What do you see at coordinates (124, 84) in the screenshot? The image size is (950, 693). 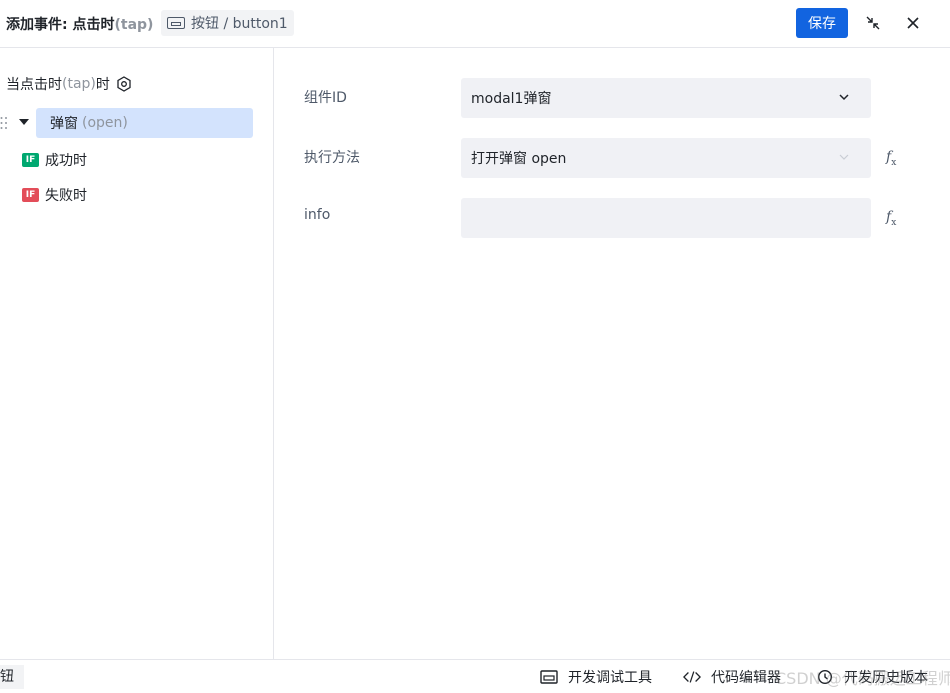 I see `settings-icon` at bounding box center [124, 84].